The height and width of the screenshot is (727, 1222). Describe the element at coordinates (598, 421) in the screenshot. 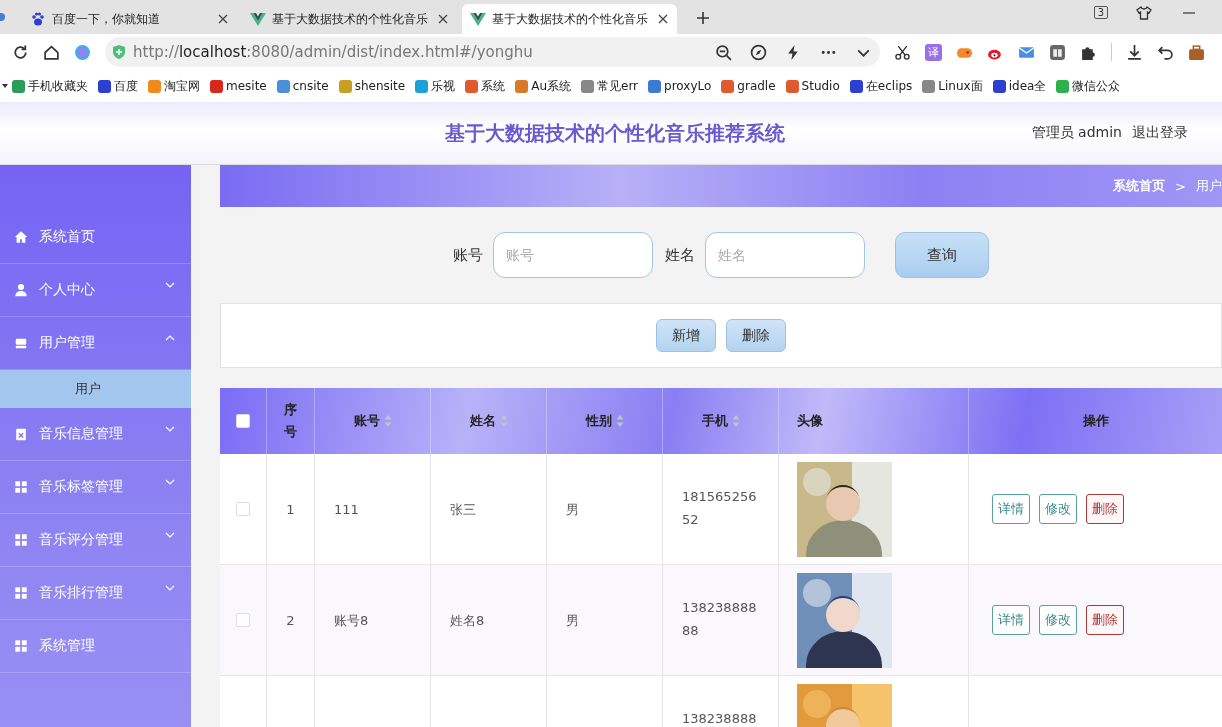

I see `column-header: 性别` at that location.